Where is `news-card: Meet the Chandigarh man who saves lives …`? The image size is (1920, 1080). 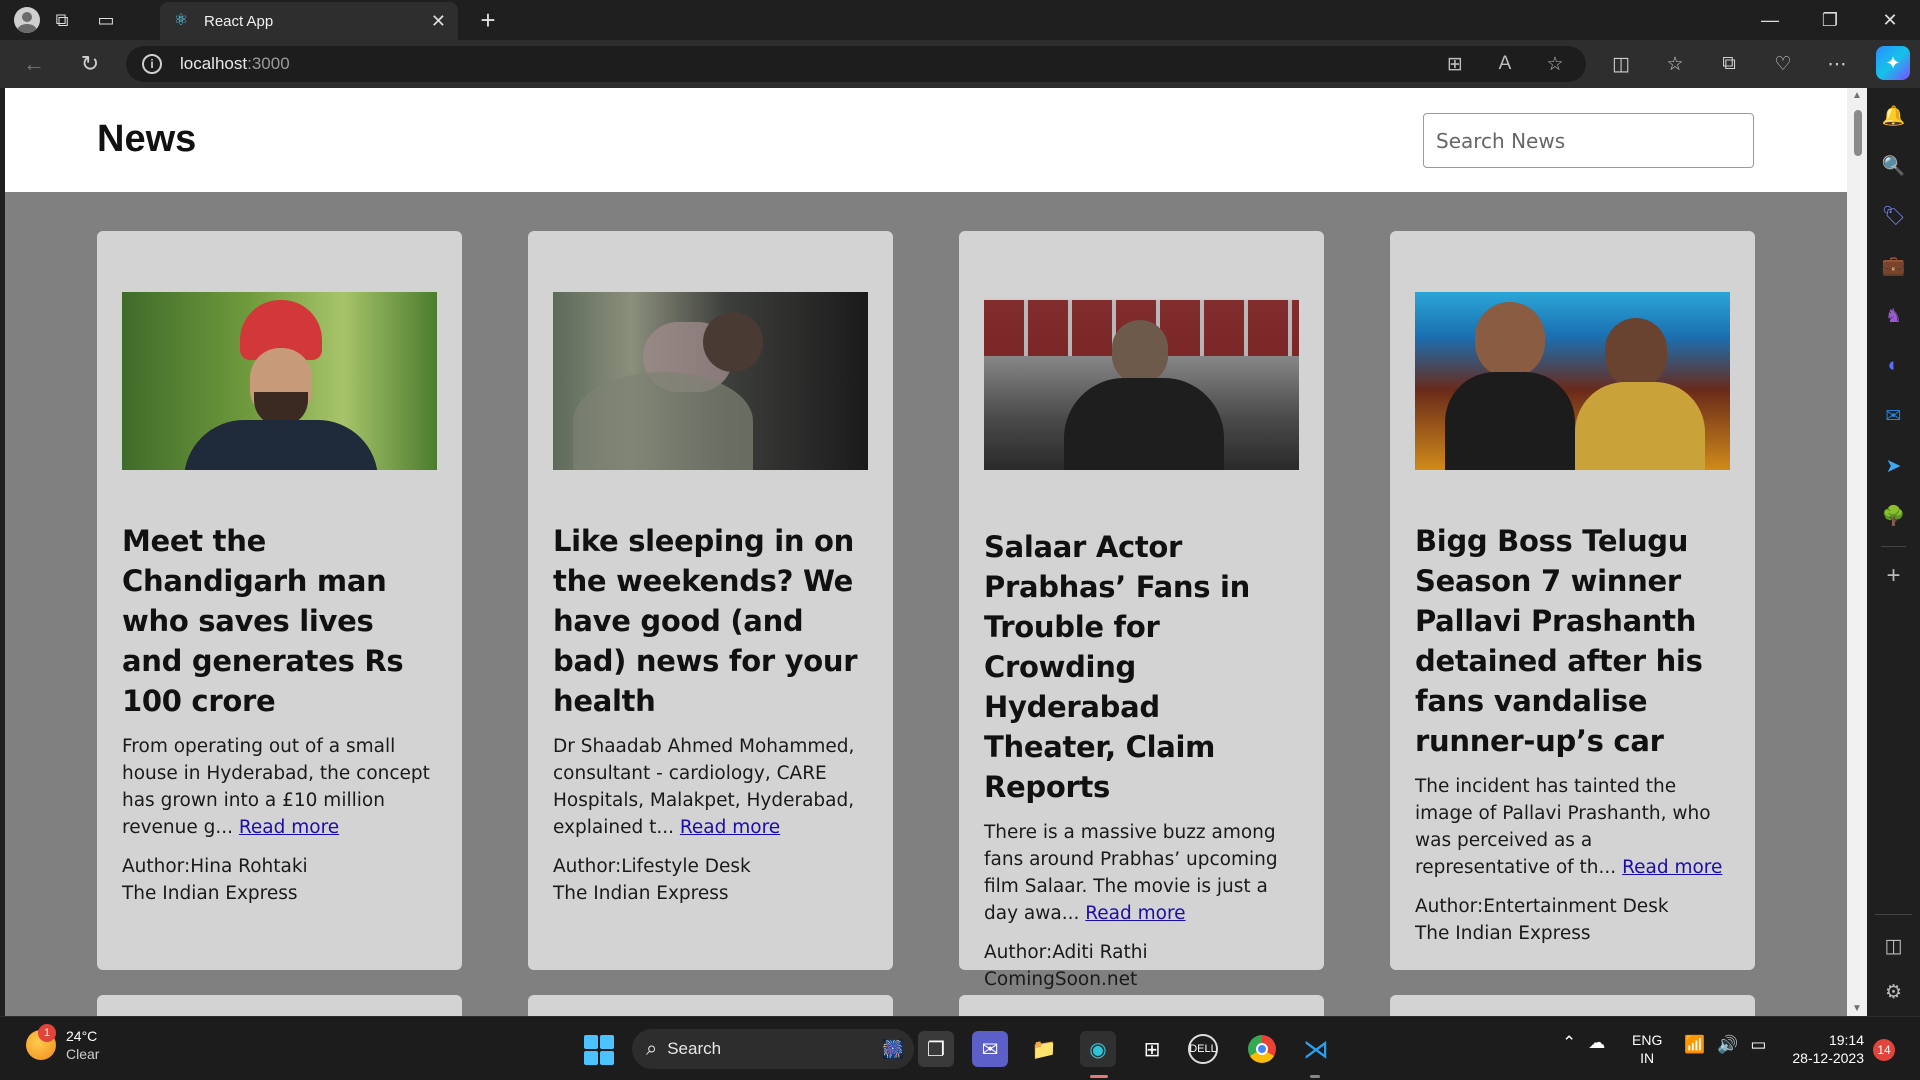
news-card: Meet the Chandigarh man who saves lives … is located at coordinates (279, 600).